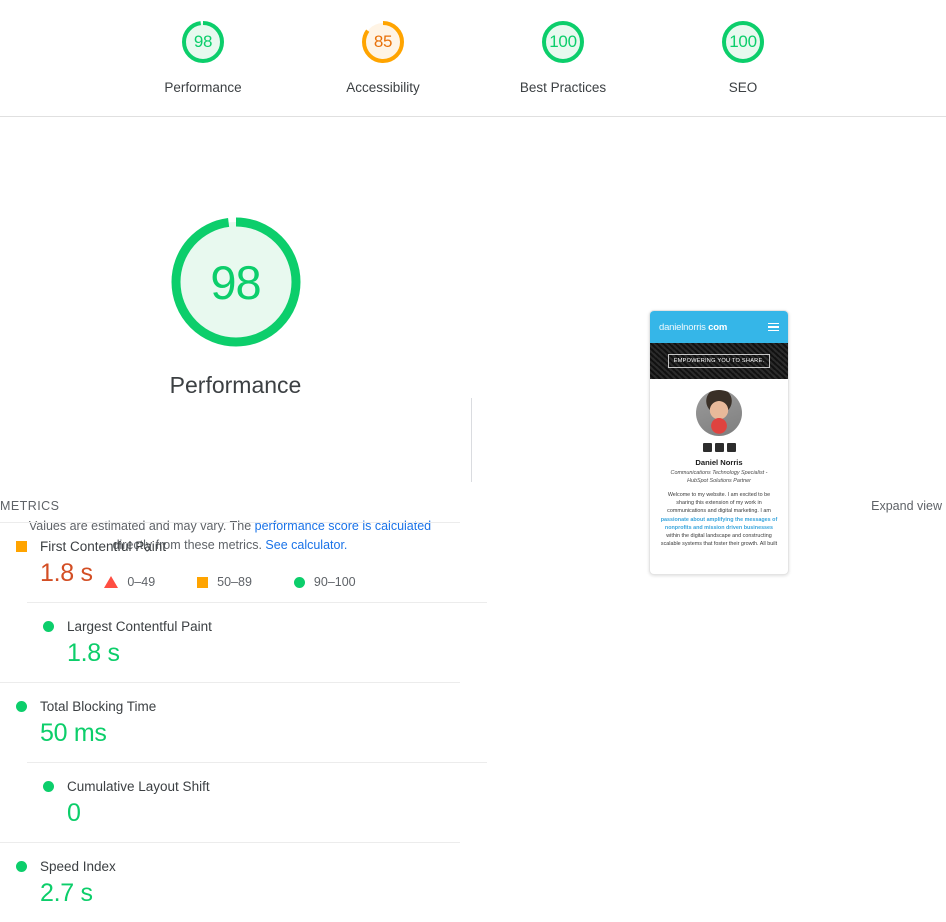 The width and height of the screenshot is (946, 922). Describe the element at coordinates (707, 447) in the screenshot. I see `facebook-icon` at that location.